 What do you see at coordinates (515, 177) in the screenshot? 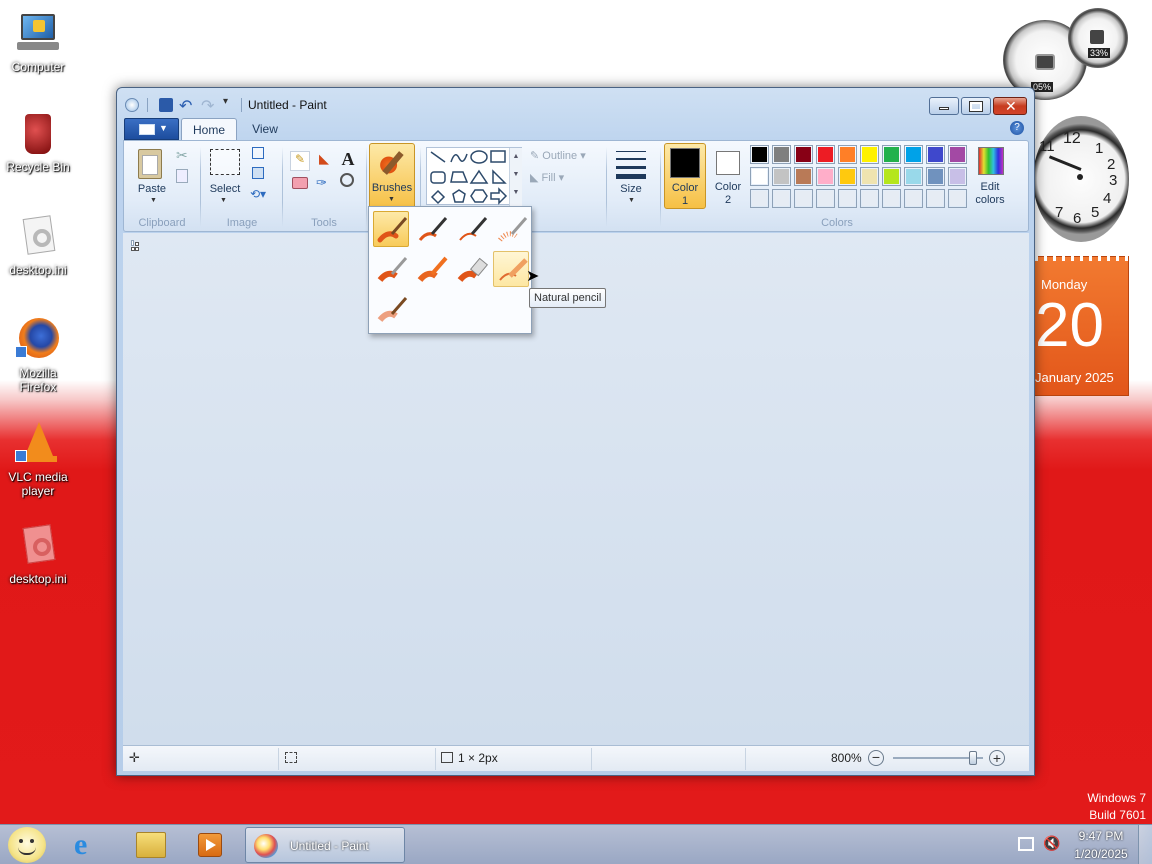
I see `shapes-scroll: ▲ ▼ ▼` at bounding box center [515, 177].